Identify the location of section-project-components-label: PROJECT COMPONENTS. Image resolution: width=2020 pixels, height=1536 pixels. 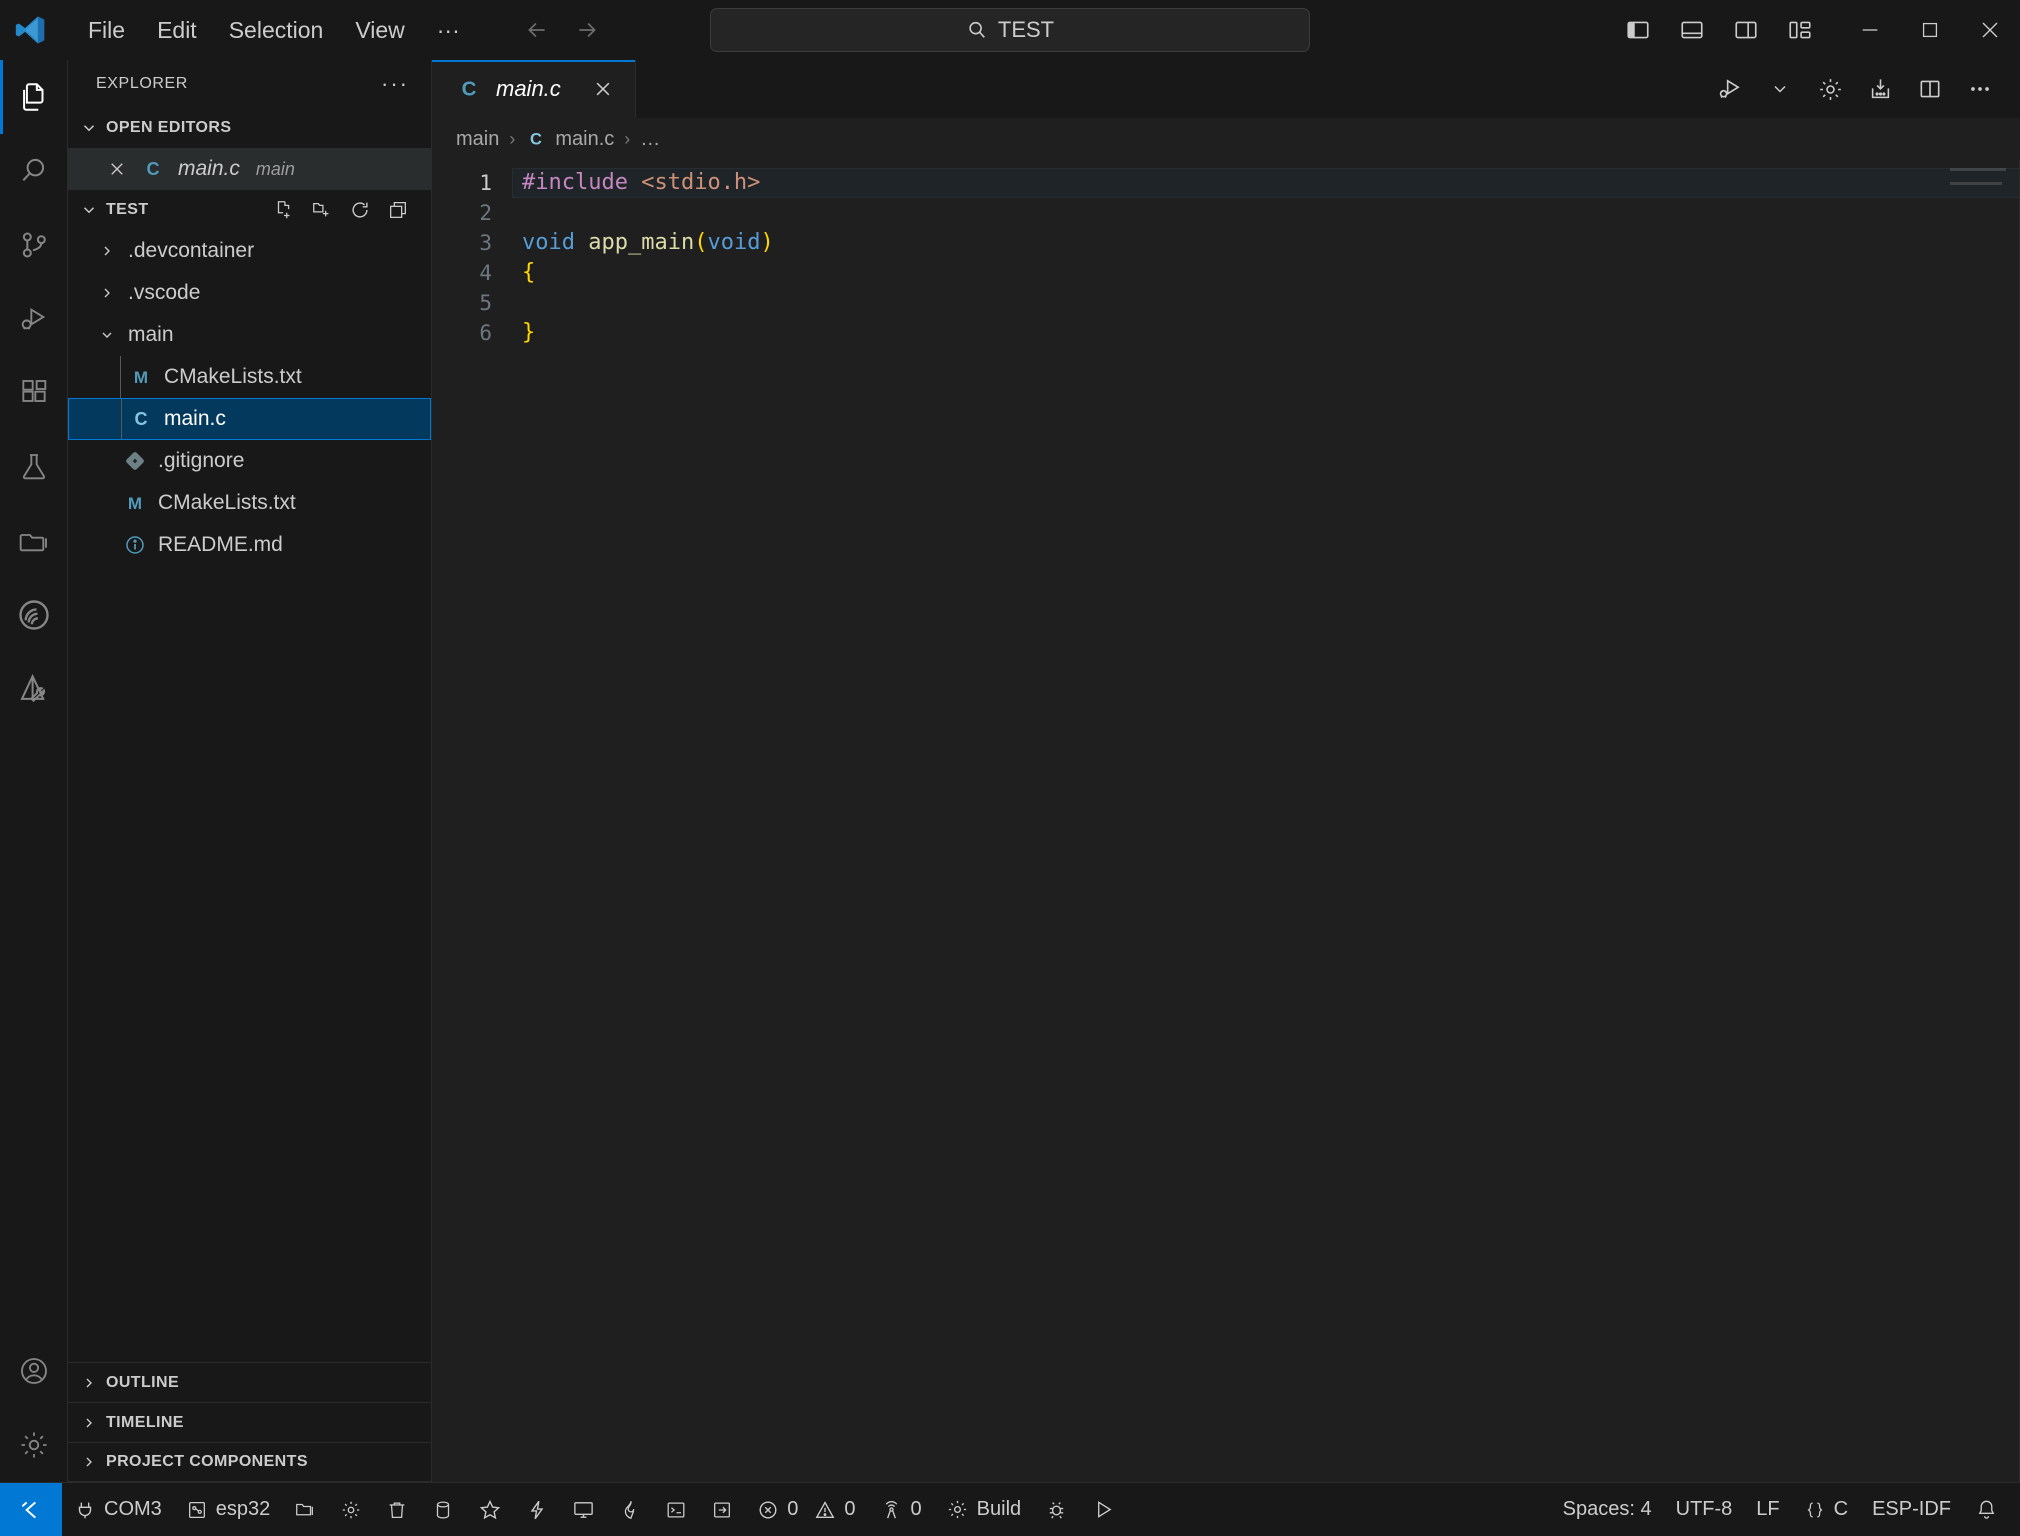
(207, 1461).